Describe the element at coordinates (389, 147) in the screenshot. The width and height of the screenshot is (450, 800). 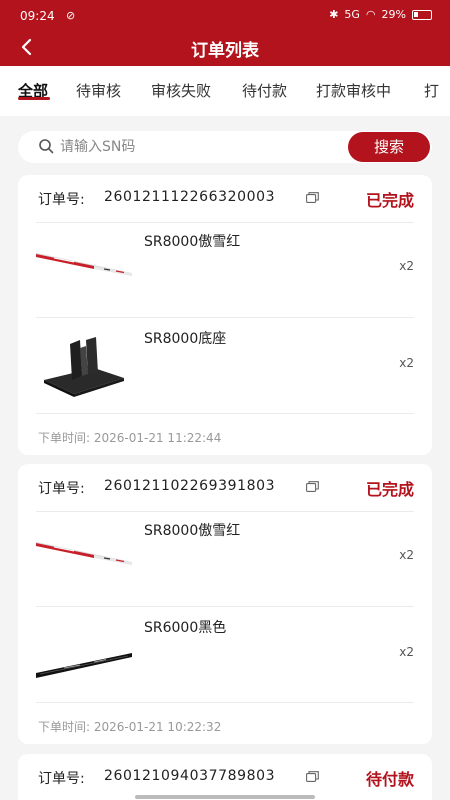
I see `search-button: 搜索` at that location.